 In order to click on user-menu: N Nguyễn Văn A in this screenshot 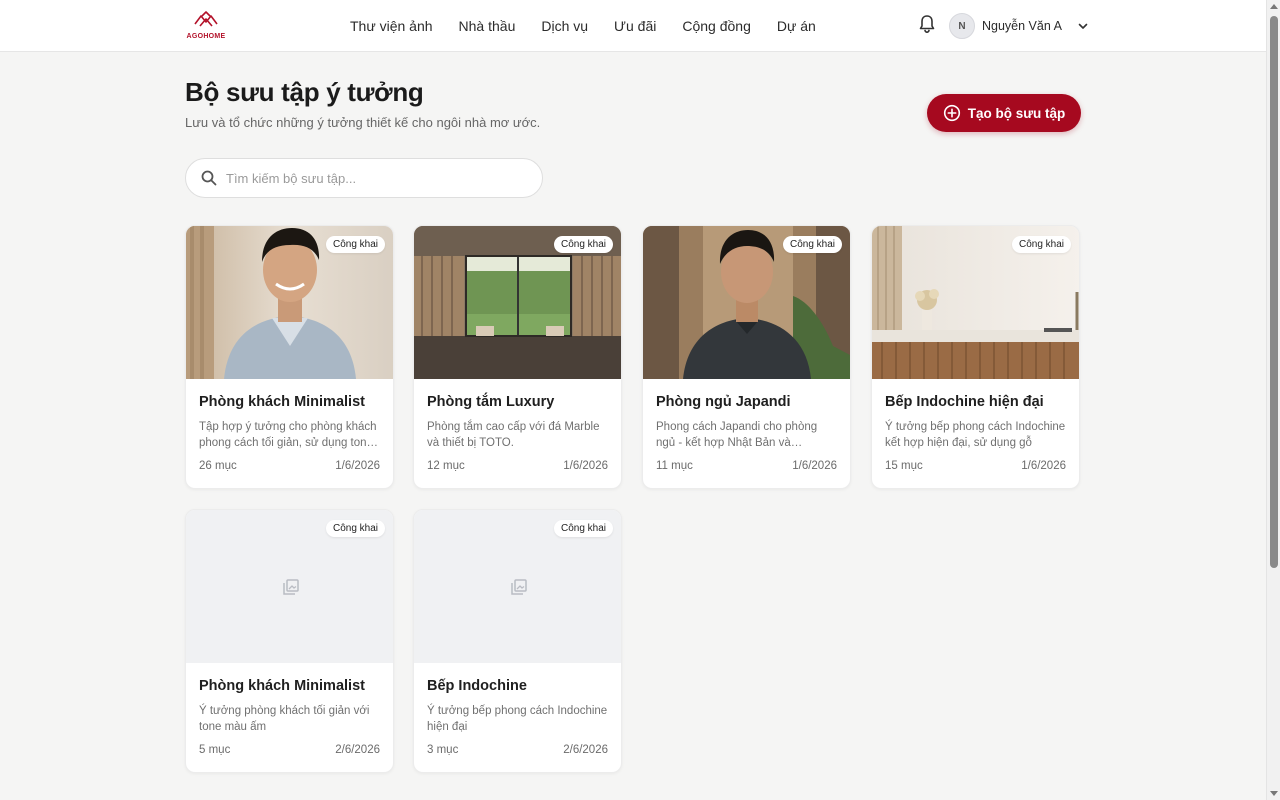, I will do `click(1019, 26)`.